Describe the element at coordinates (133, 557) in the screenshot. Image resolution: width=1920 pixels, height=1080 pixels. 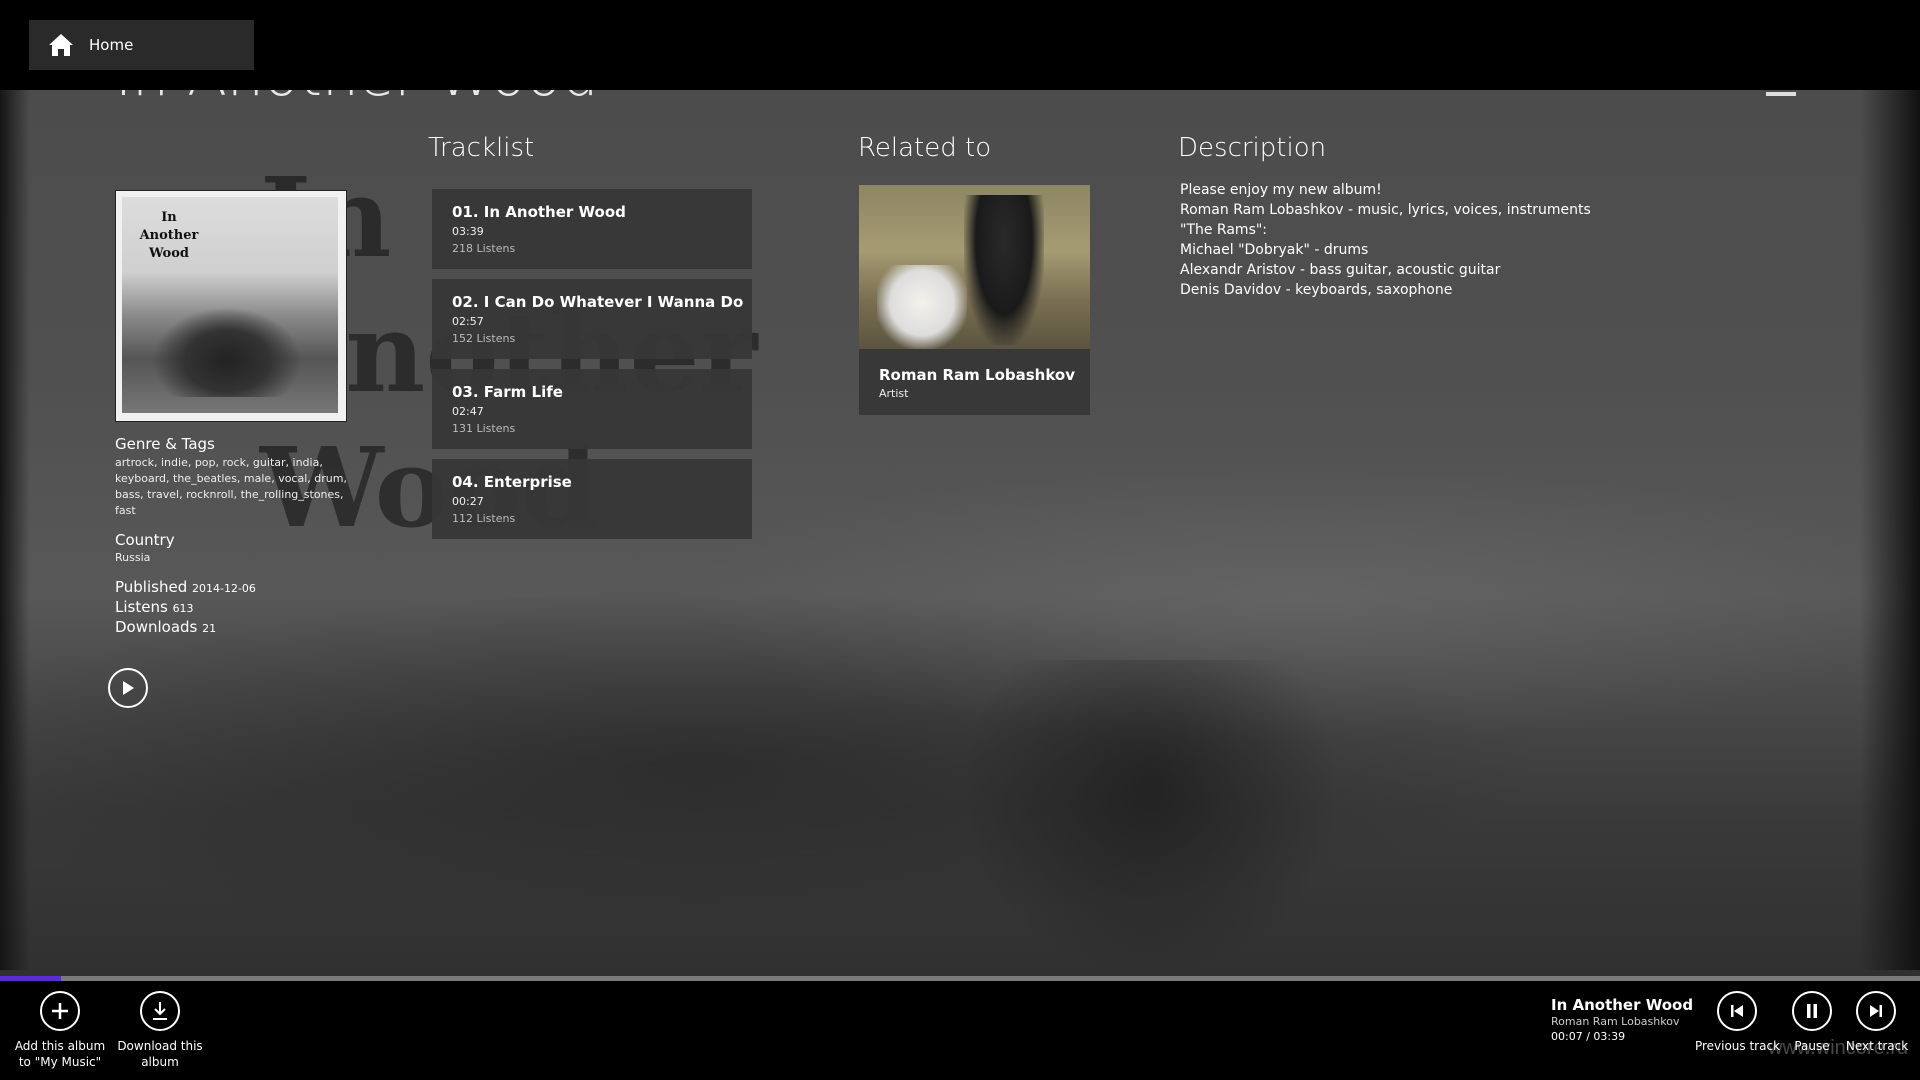
I see `country-value: Russia` at that location.